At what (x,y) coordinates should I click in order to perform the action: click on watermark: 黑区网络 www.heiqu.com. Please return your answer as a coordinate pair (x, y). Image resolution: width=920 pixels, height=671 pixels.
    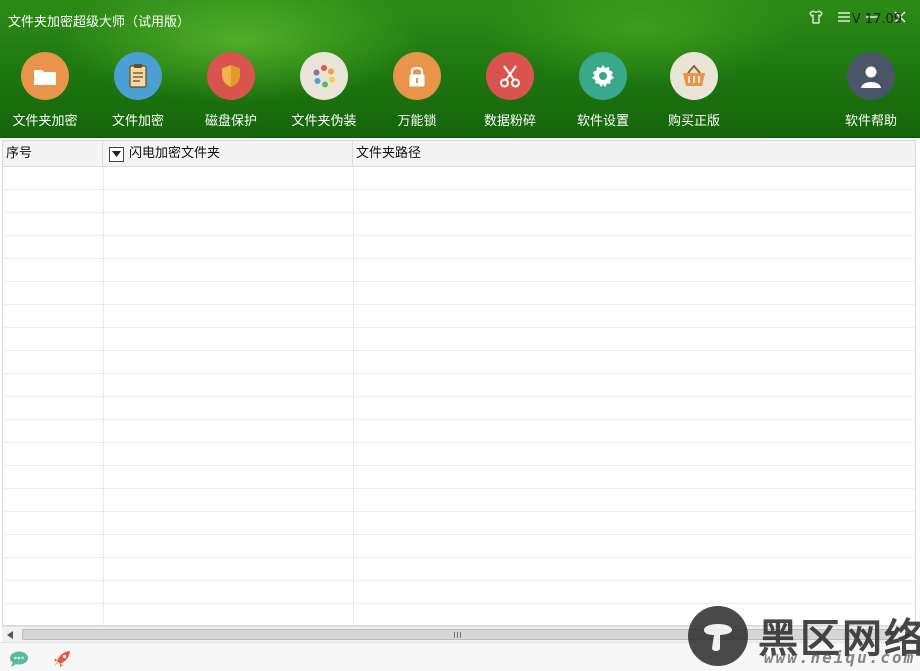
    Looking at the image, I should click on (804, 637).